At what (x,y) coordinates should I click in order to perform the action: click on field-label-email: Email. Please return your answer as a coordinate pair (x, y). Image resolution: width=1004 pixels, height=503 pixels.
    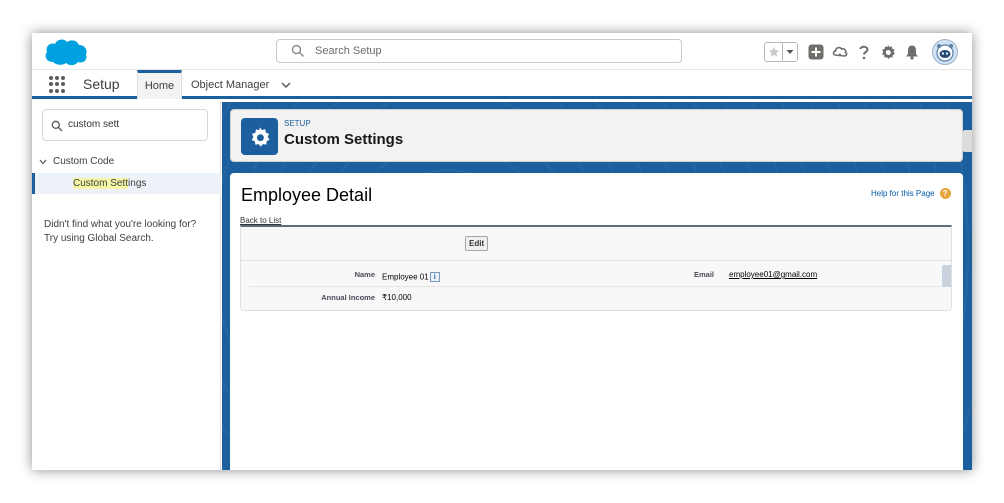
    Looking at the image, I should click on (703, 274).